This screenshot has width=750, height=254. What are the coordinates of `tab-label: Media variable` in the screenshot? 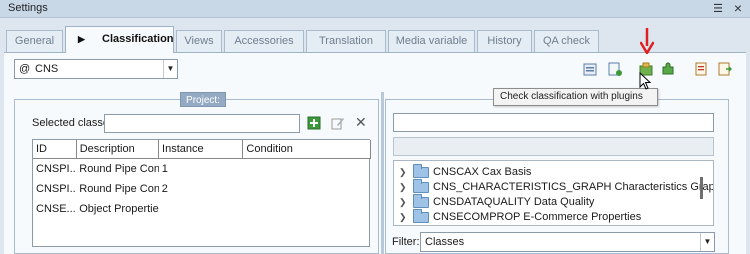 It's located at (431, 41).